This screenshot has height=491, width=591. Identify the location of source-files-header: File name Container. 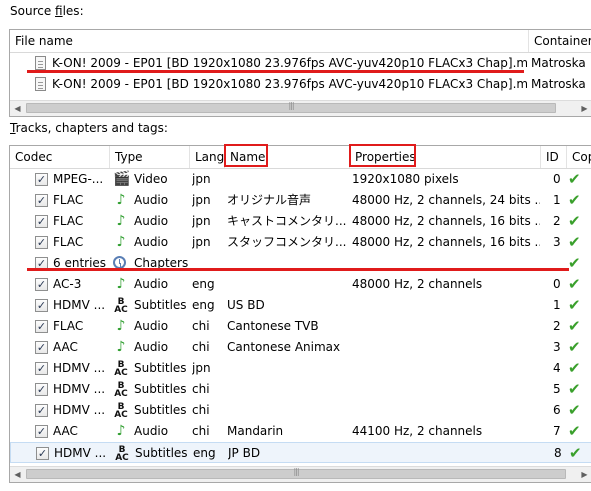
(300, 41).